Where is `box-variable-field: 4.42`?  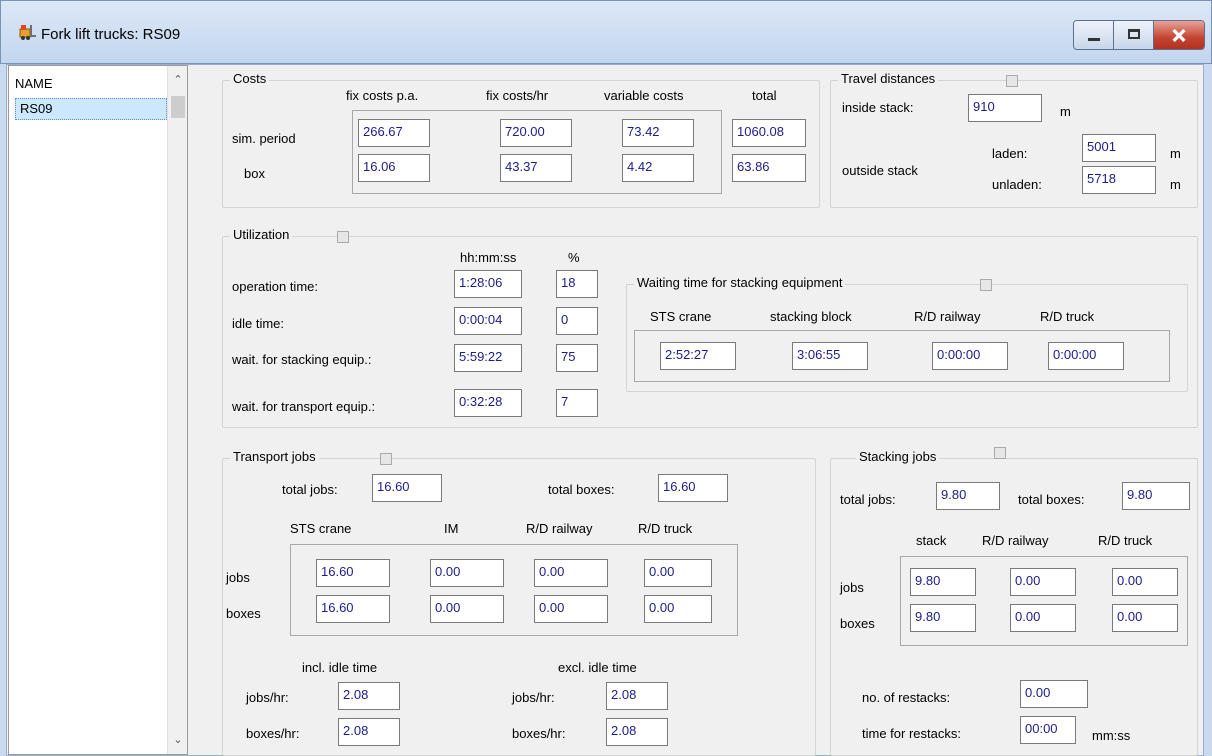 box-variable-field: 4.42 is located at coordinates (658, 168).